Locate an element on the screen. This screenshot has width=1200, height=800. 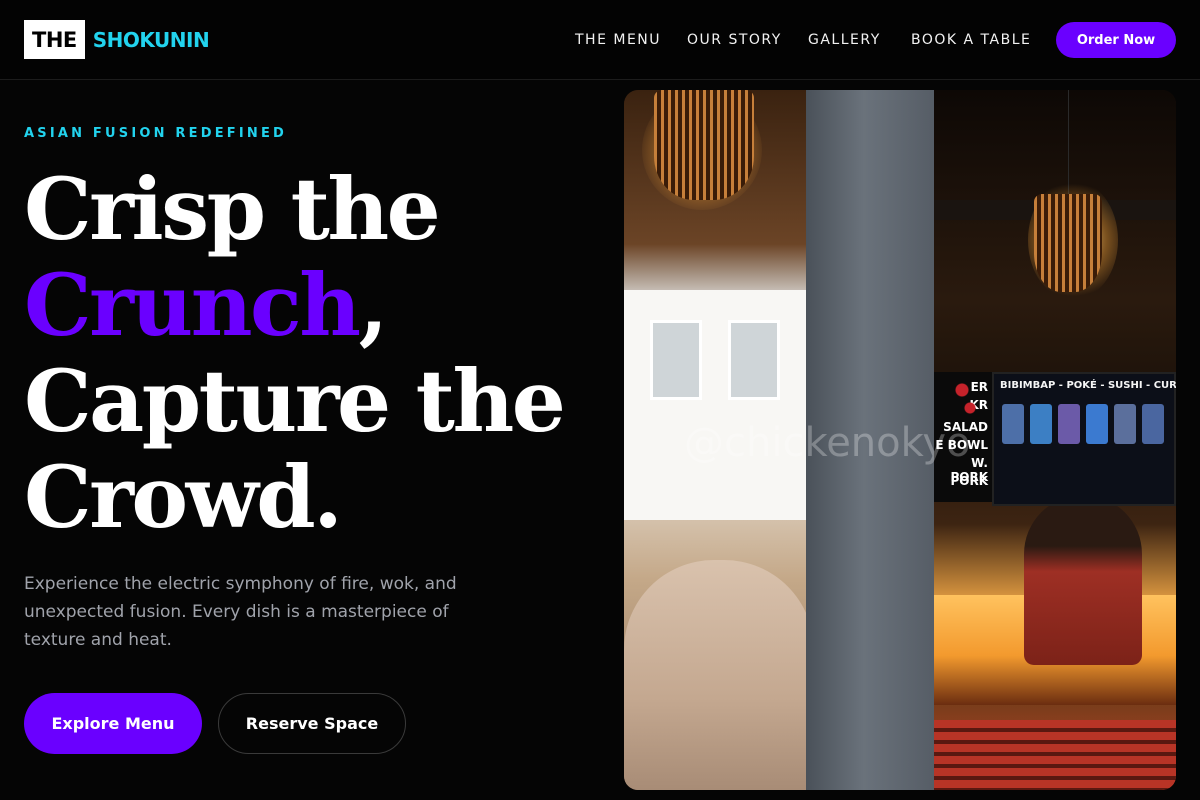
headline-line-4: Crowd. is located at coordinates (183, 498).